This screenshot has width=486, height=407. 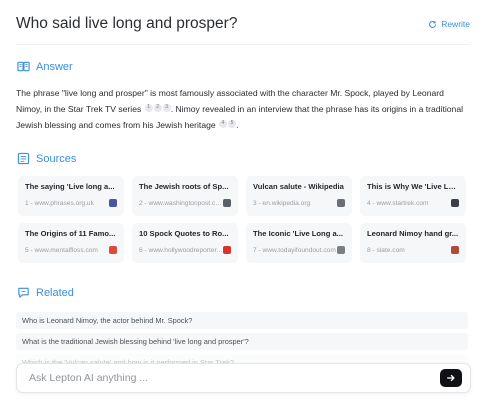 What do you see at coordinates (282, 203) in the screenshot?
I see `source-domain: 3 - en.wikipedia.org` at bounding box center [282, 203].